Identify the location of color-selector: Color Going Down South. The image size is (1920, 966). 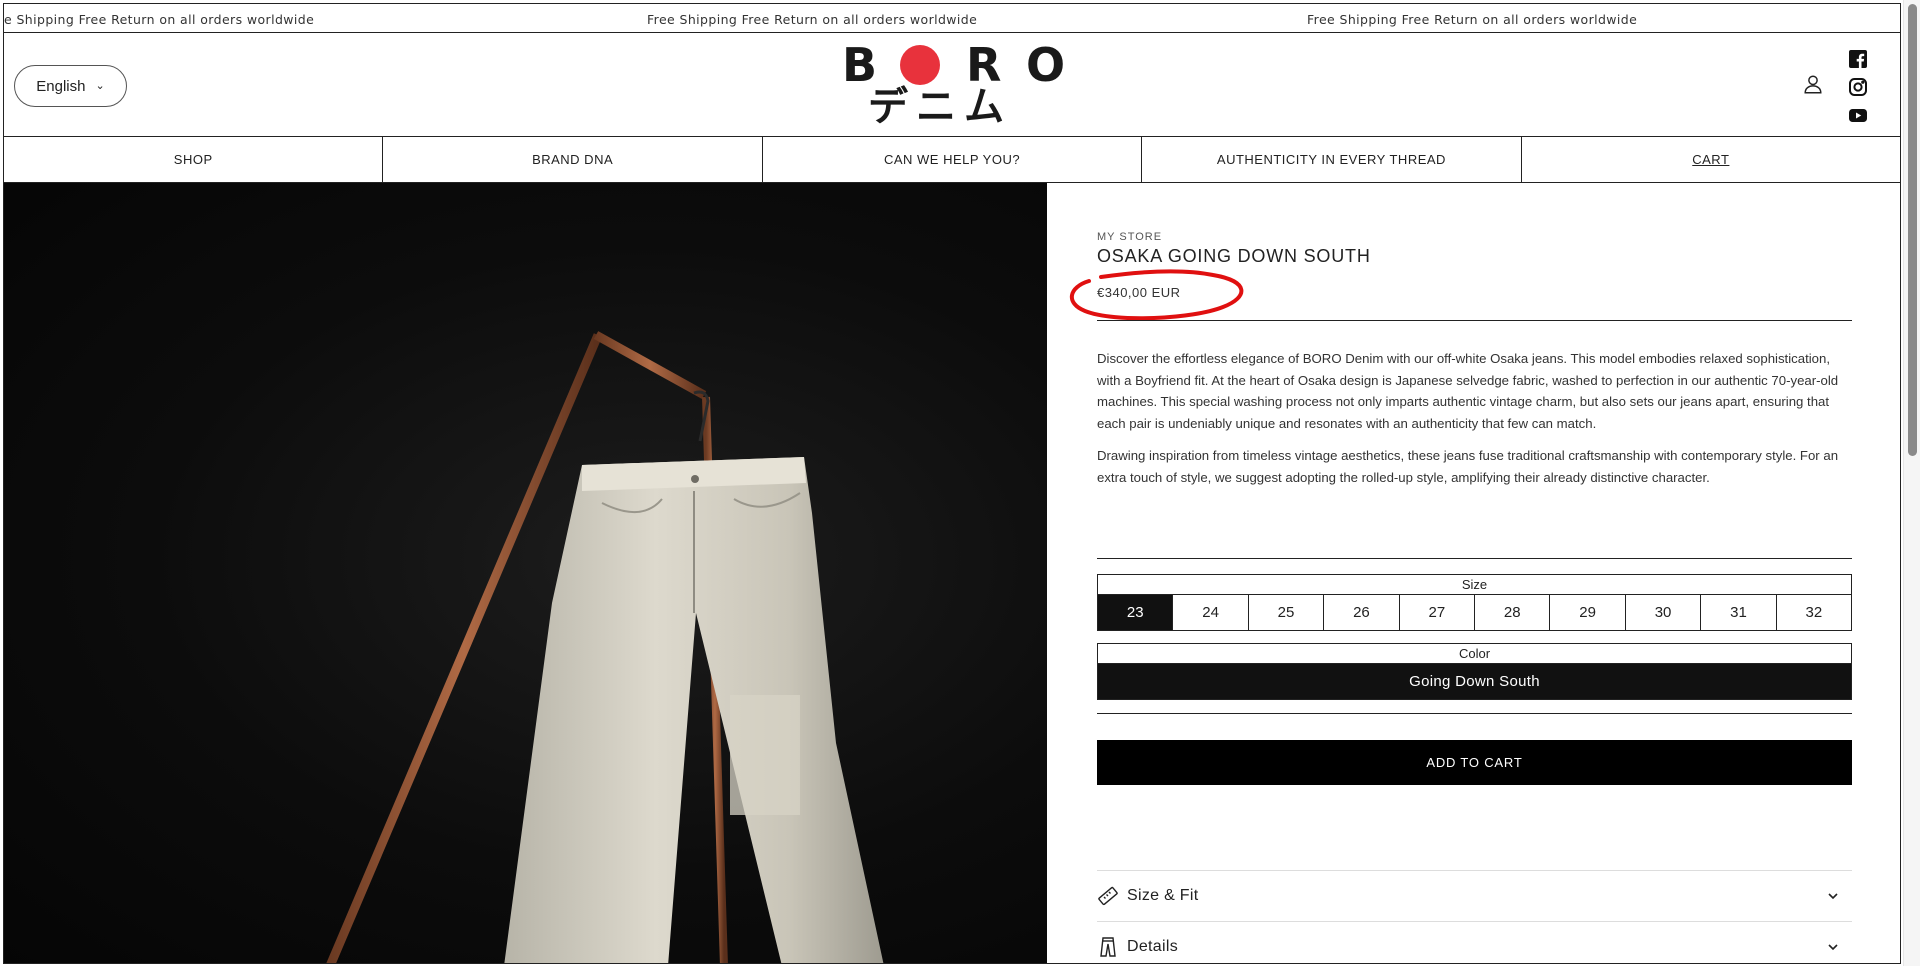
(1474, 671).